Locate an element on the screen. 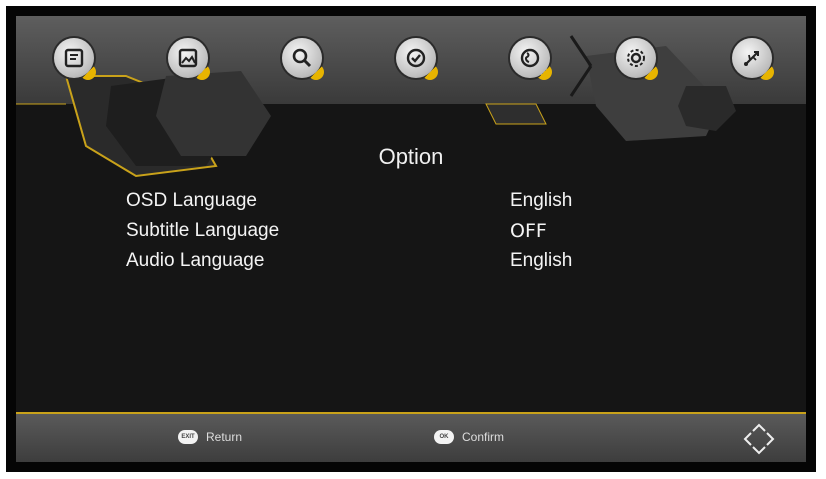 The width and height of the screenshot is (826, 479). option-row-osd-language: OSD Language English is located at coordinates (406, 204).